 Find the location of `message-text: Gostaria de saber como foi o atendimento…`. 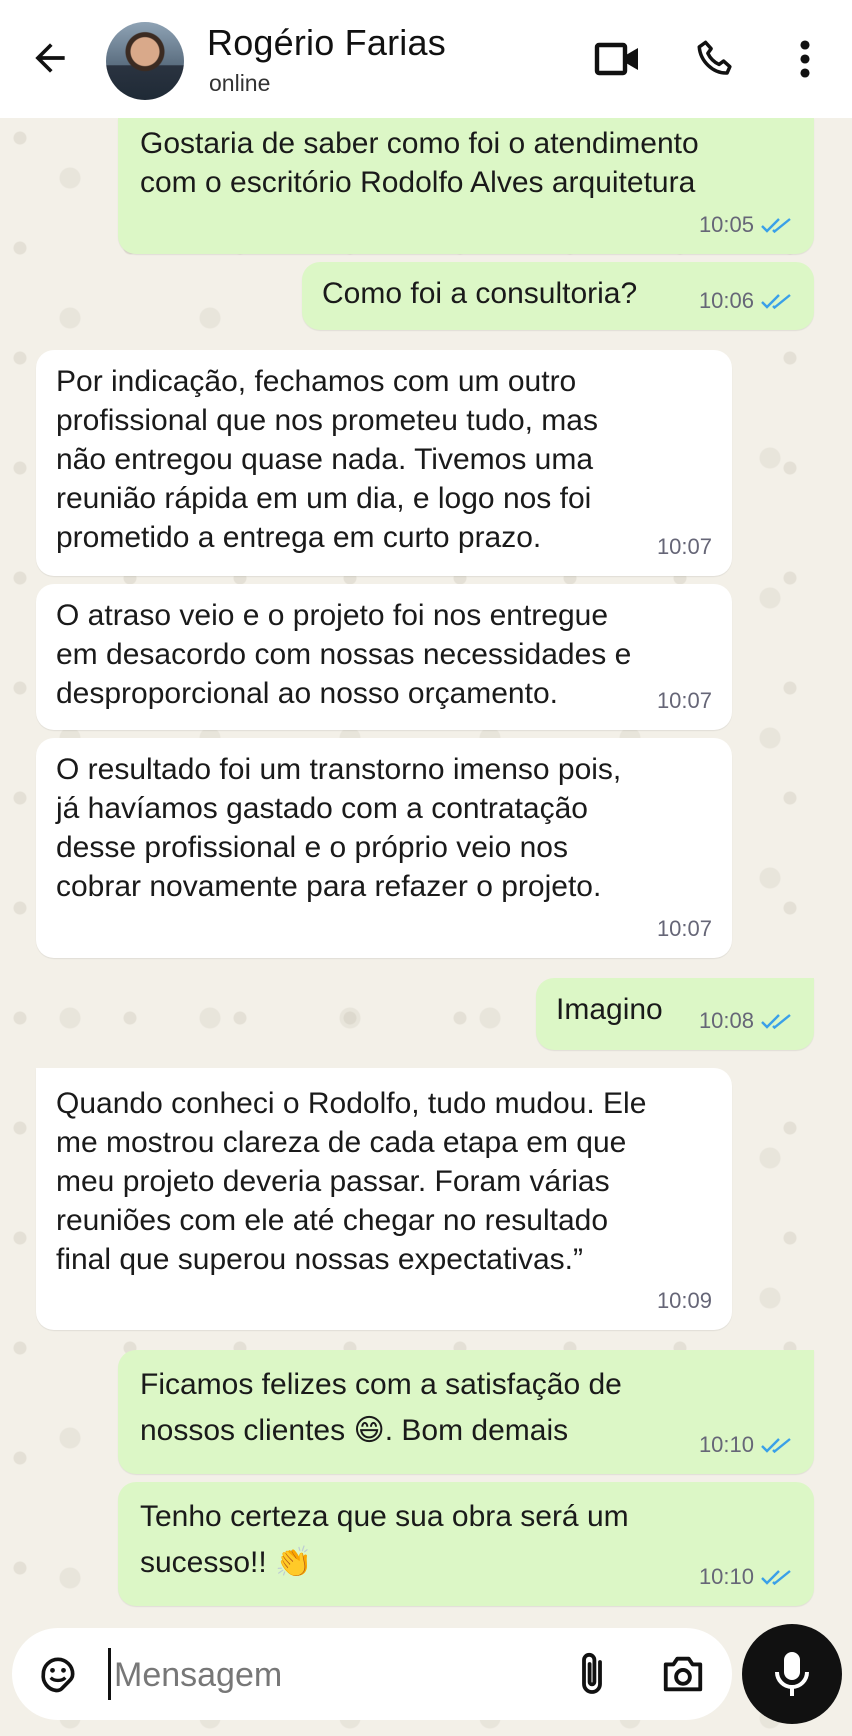

message-text: Gostaria de saber como foi o atendimento… is located at coordinates (419, 163).